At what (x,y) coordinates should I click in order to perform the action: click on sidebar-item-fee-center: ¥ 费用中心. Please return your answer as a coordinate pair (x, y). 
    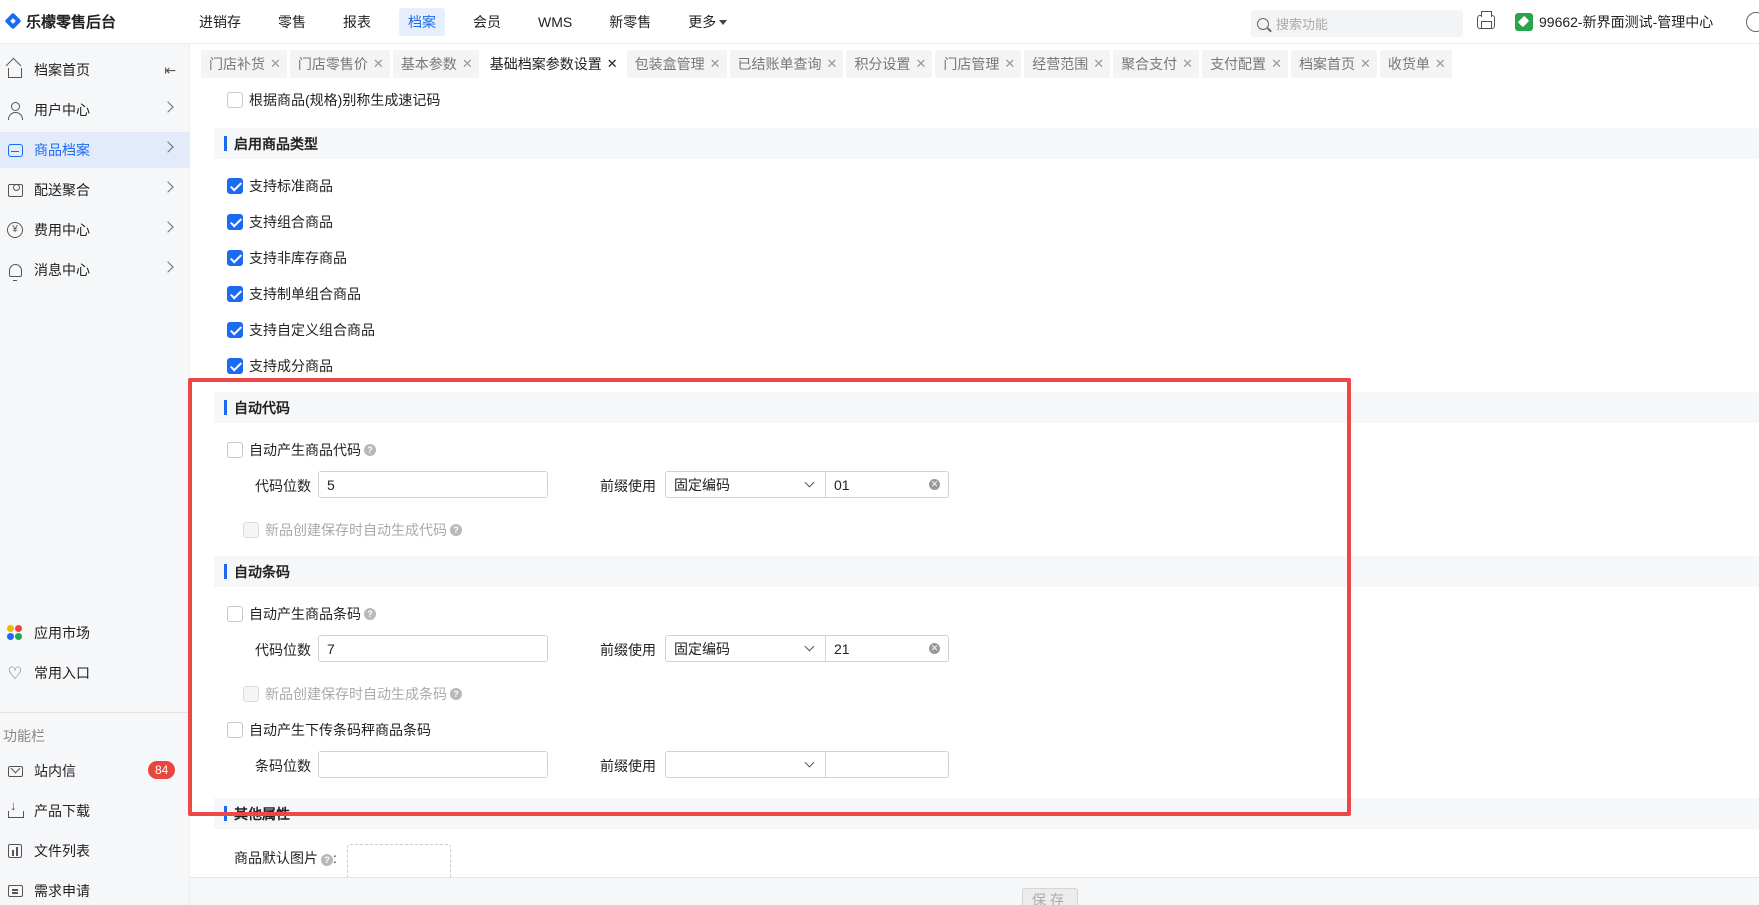
    Looking at the image, I should click on (95, 230).